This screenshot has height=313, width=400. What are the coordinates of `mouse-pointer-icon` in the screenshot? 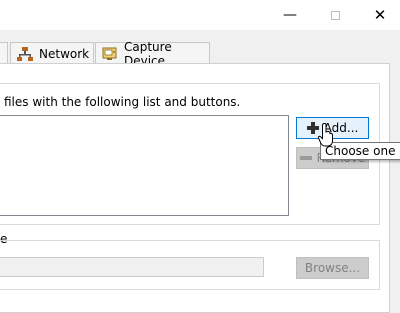 It's located at (325, 135).